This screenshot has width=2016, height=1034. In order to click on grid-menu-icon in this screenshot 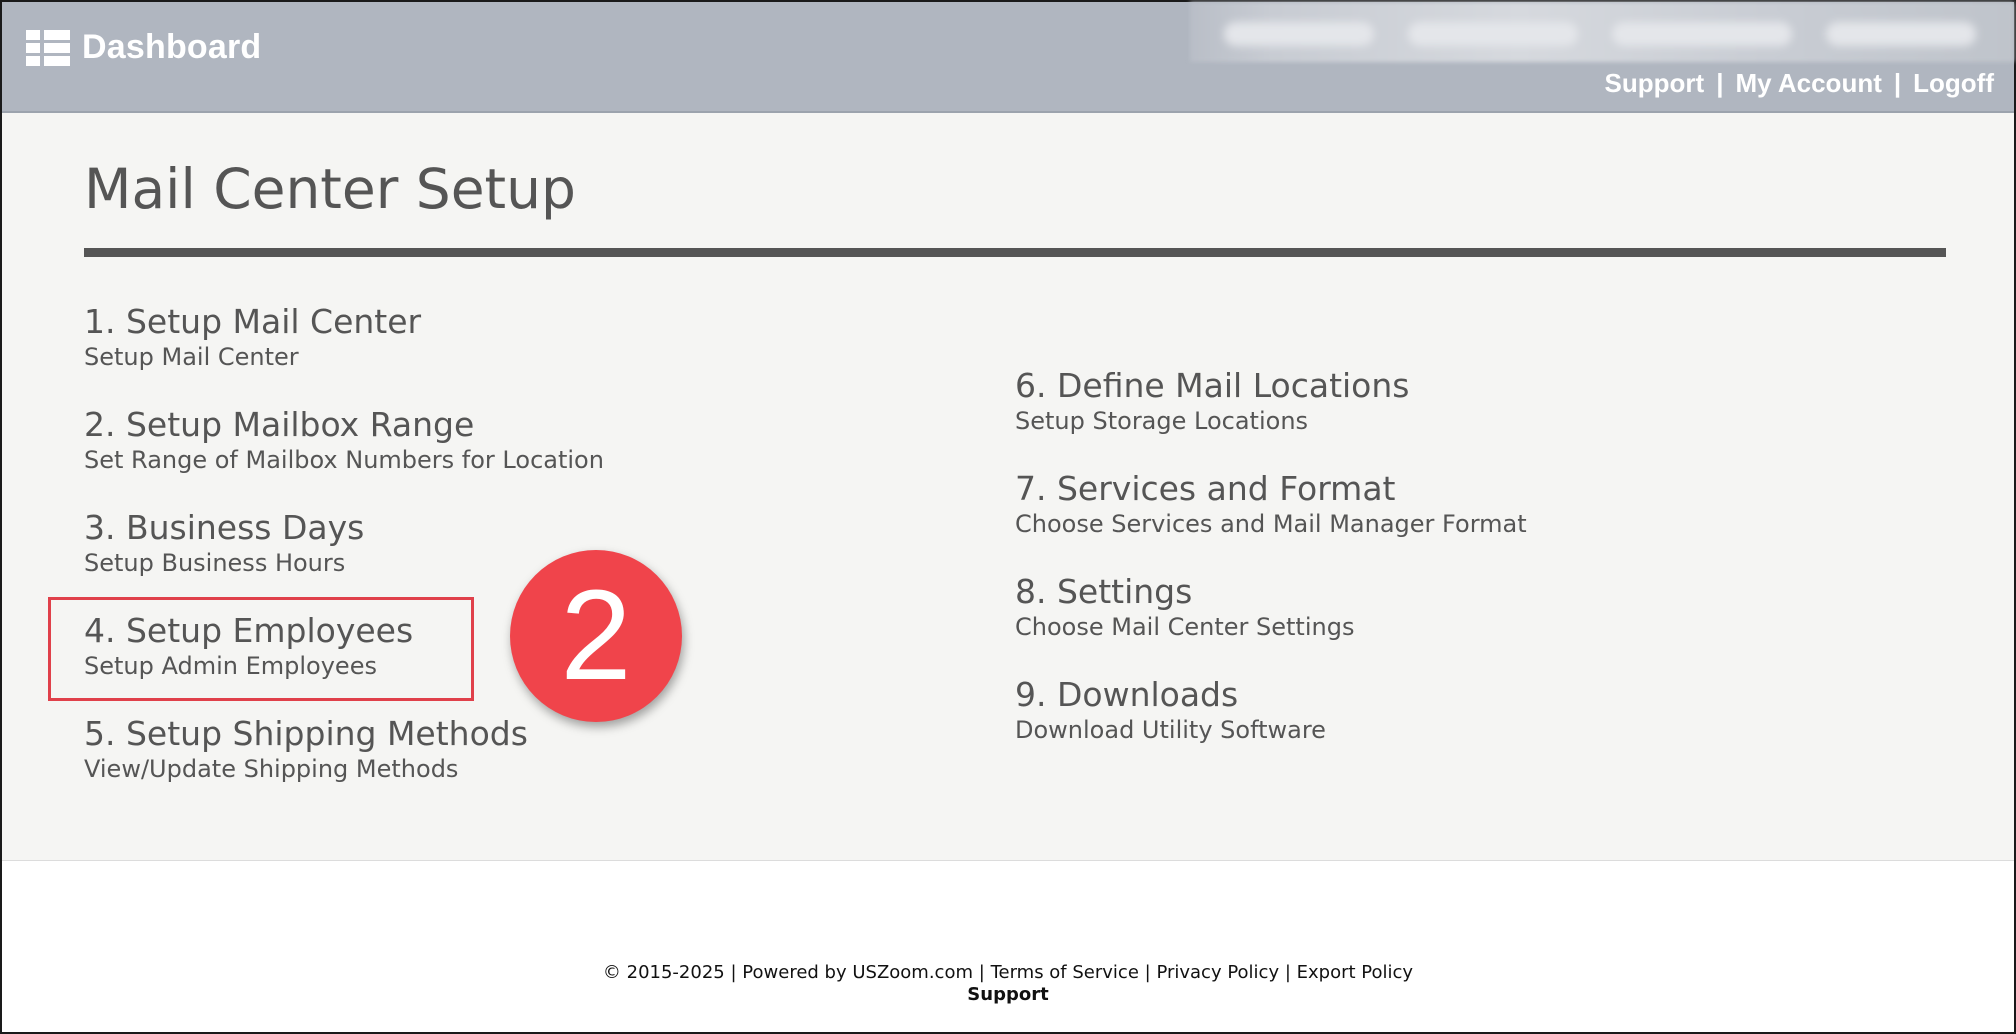, I will do `click(48, 47)`.